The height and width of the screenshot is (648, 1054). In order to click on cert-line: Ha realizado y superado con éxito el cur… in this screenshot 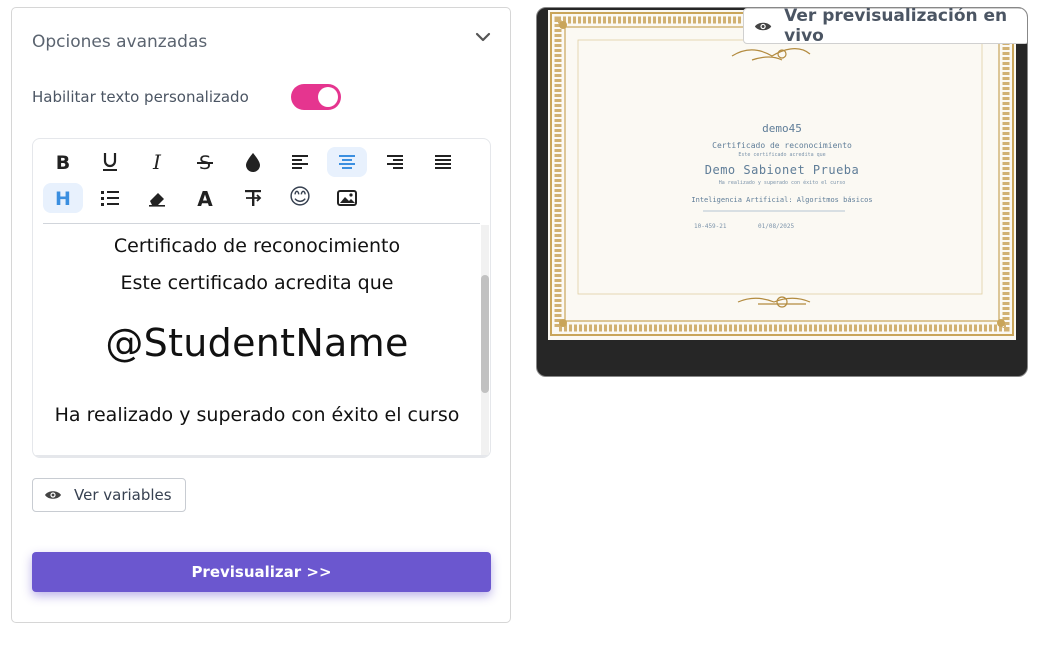, I will do `click(782, 183)`.